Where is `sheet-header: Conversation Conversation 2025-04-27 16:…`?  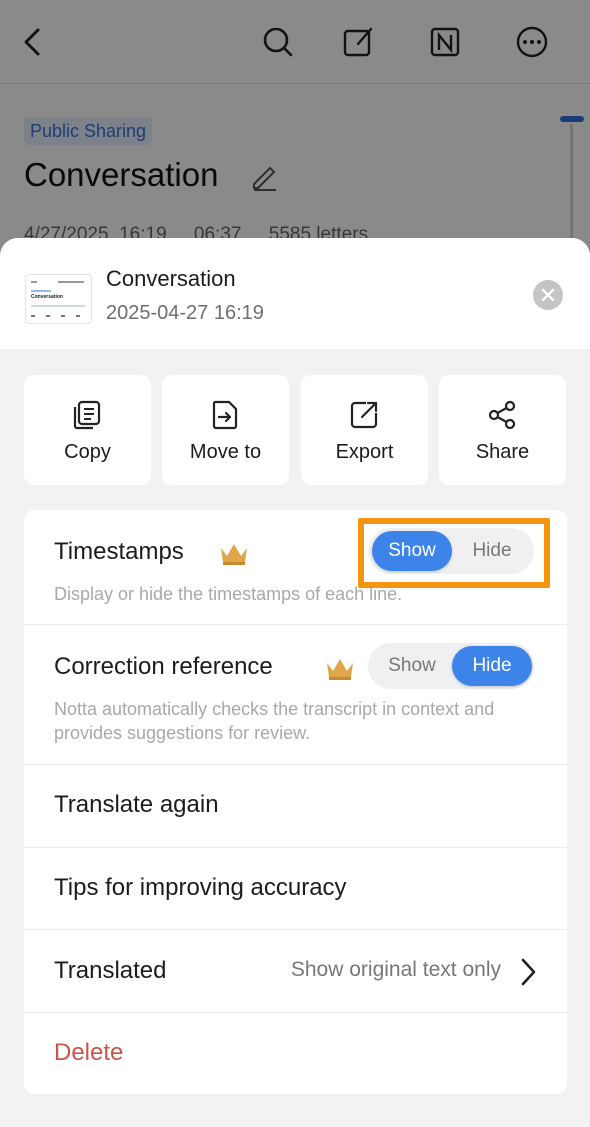 sheet-header: Conversation Conversation 2025-04-27 16:… is located at coordinates (295, 294).